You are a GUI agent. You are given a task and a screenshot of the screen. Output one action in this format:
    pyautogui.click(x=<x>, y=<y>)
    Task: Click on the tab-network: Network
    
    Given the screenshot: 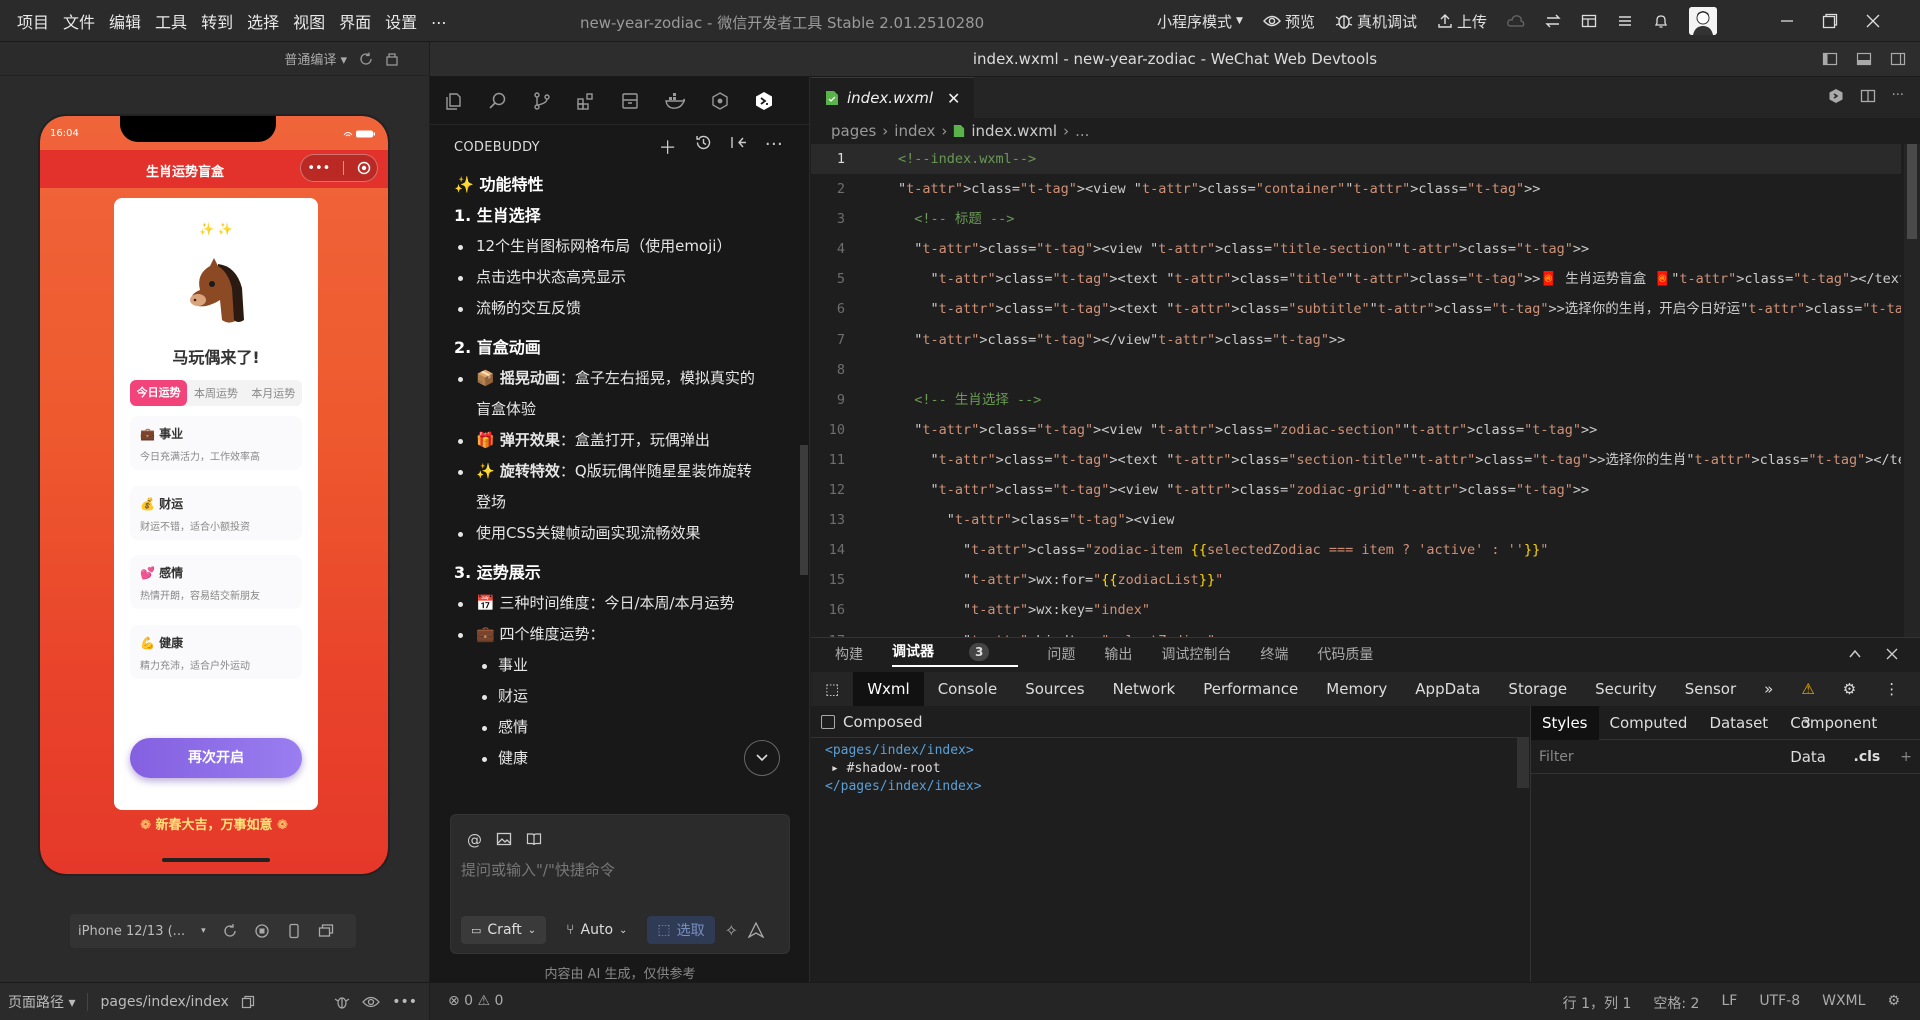 What is the action you would take?
    pyautogui.click(x=1144, y=689)
    